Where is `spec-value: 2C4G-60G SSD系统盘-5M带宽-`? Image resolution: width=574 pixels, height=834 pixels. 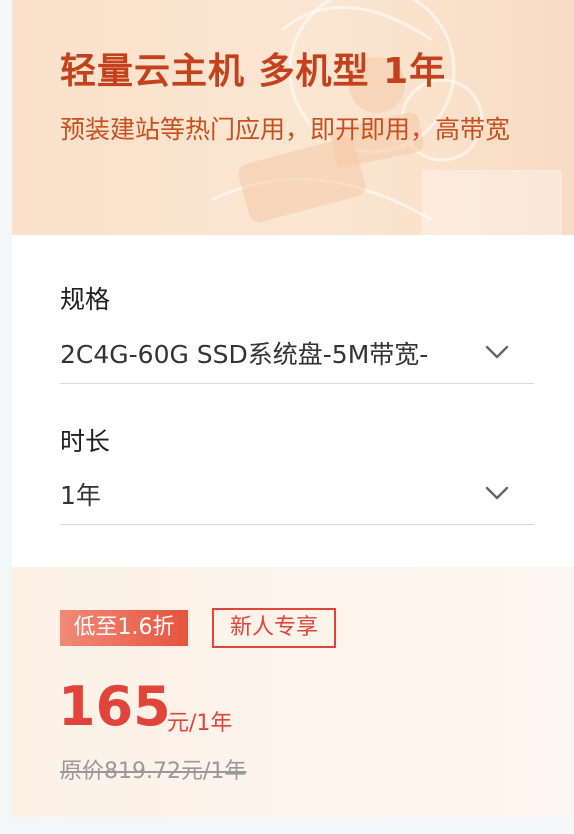
spec-value: 2C4G-60G SSD系统盘-5M带宽- is located at coordinates (244, 354).